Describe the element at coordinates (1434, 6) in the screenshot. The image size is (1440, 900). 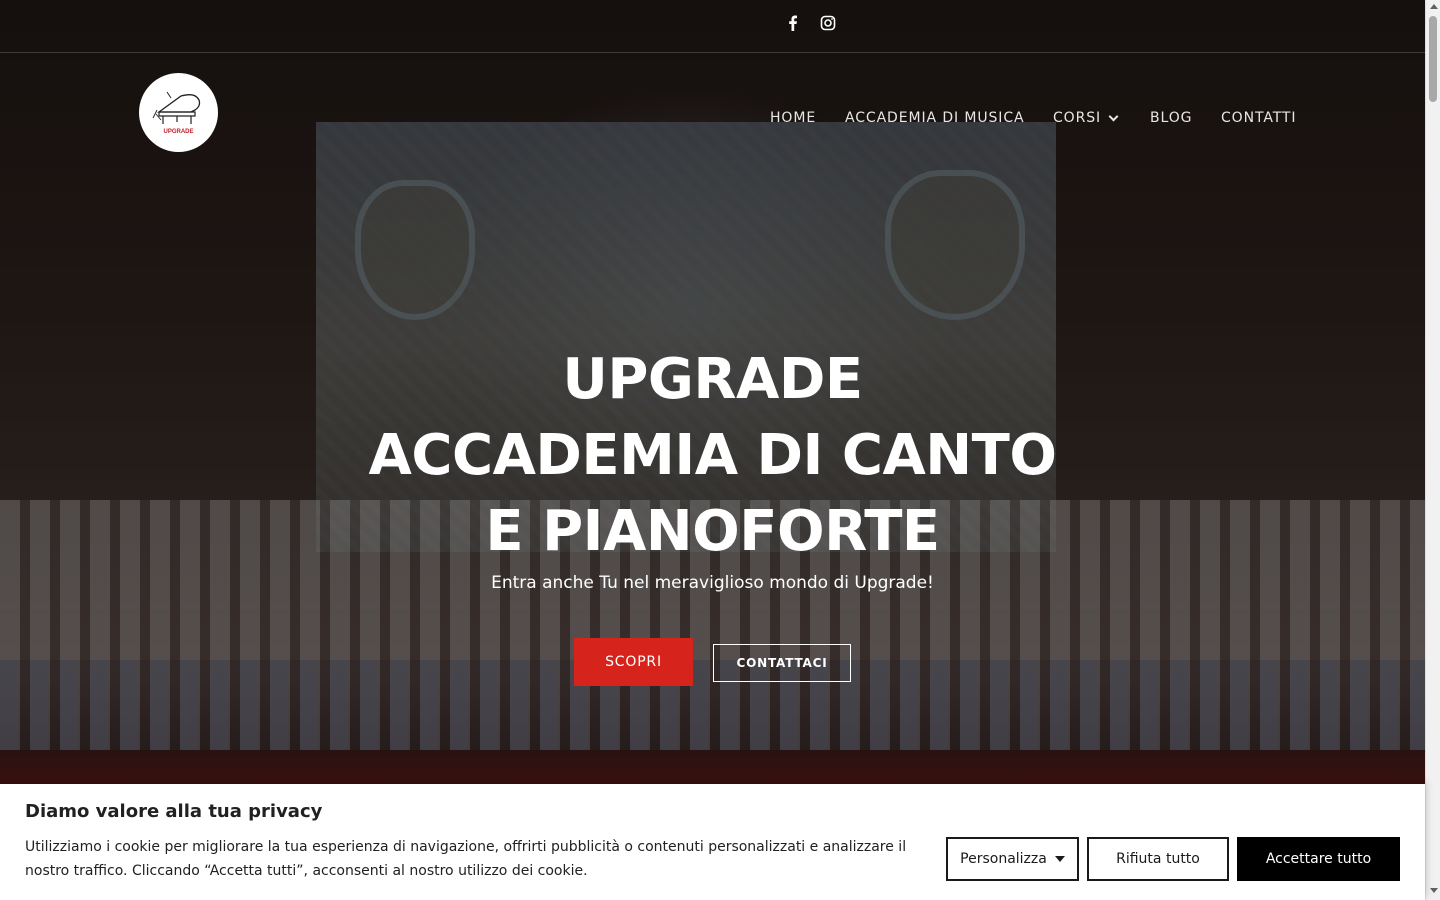
I see `scroll-up-arrow-icon` at that location.